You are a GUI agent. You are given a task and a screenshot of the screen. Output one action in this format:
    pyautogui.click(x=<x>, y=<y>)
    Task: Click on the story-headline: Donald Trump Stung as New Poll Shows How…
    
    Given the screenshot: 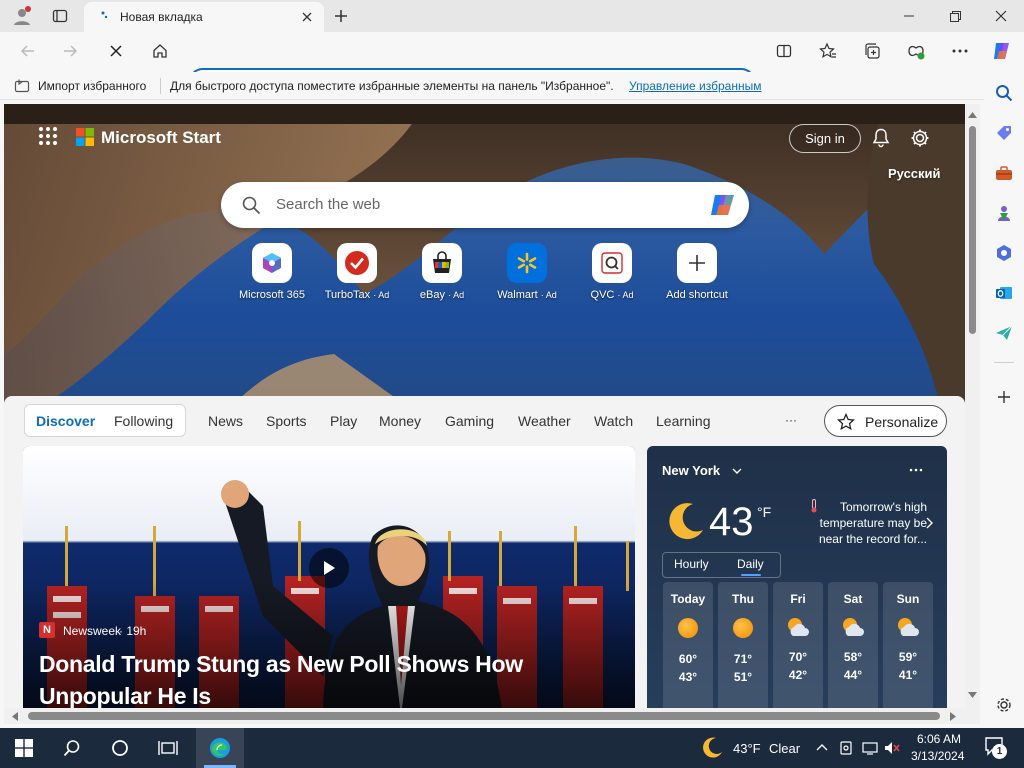 What is the action you would take?
    pyautogui.click(x=334, y=678)
    